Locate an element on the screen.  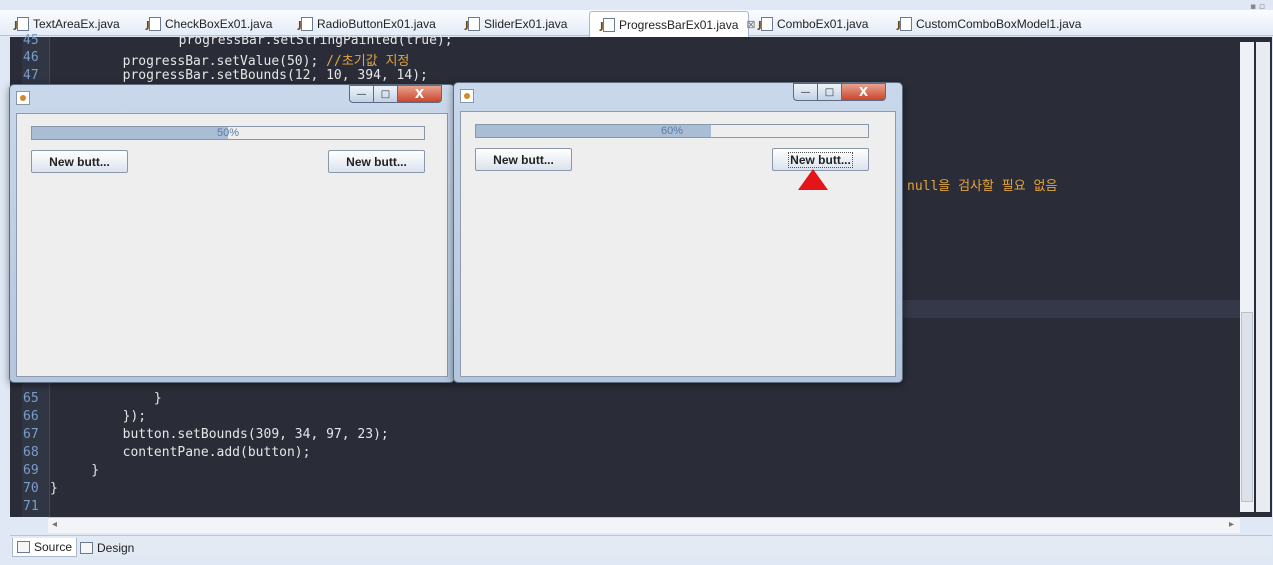
progress-text: 50% is located at coordinates (228, 133).